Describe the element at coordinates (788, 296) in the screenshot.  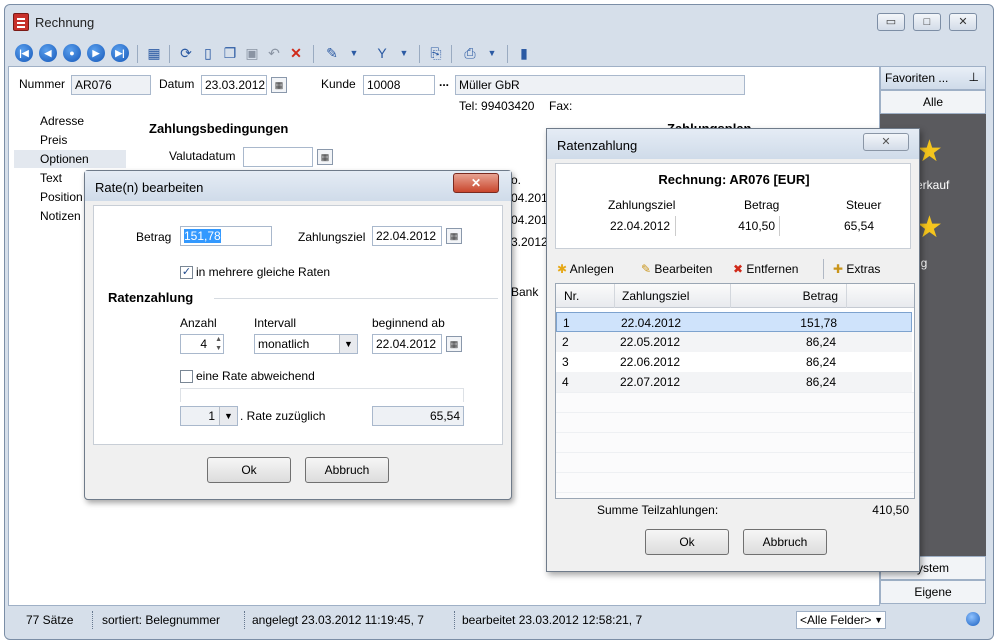
I see `grid-header-betrag: Betrag` at that location.